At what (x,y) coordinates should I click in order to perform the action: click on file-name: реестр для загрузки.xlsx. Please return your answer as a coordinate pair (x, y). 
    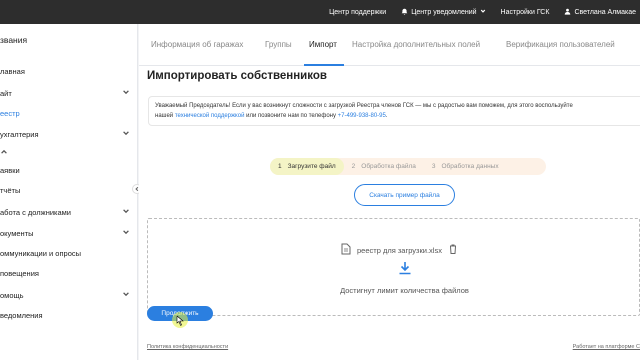
    Looking at the image, I should click on (399, 250).